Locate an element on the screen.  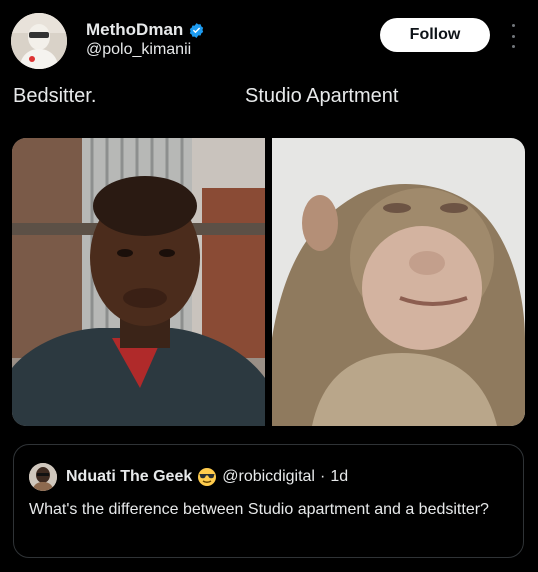
author-avatar is located at coordinates (39, 41).